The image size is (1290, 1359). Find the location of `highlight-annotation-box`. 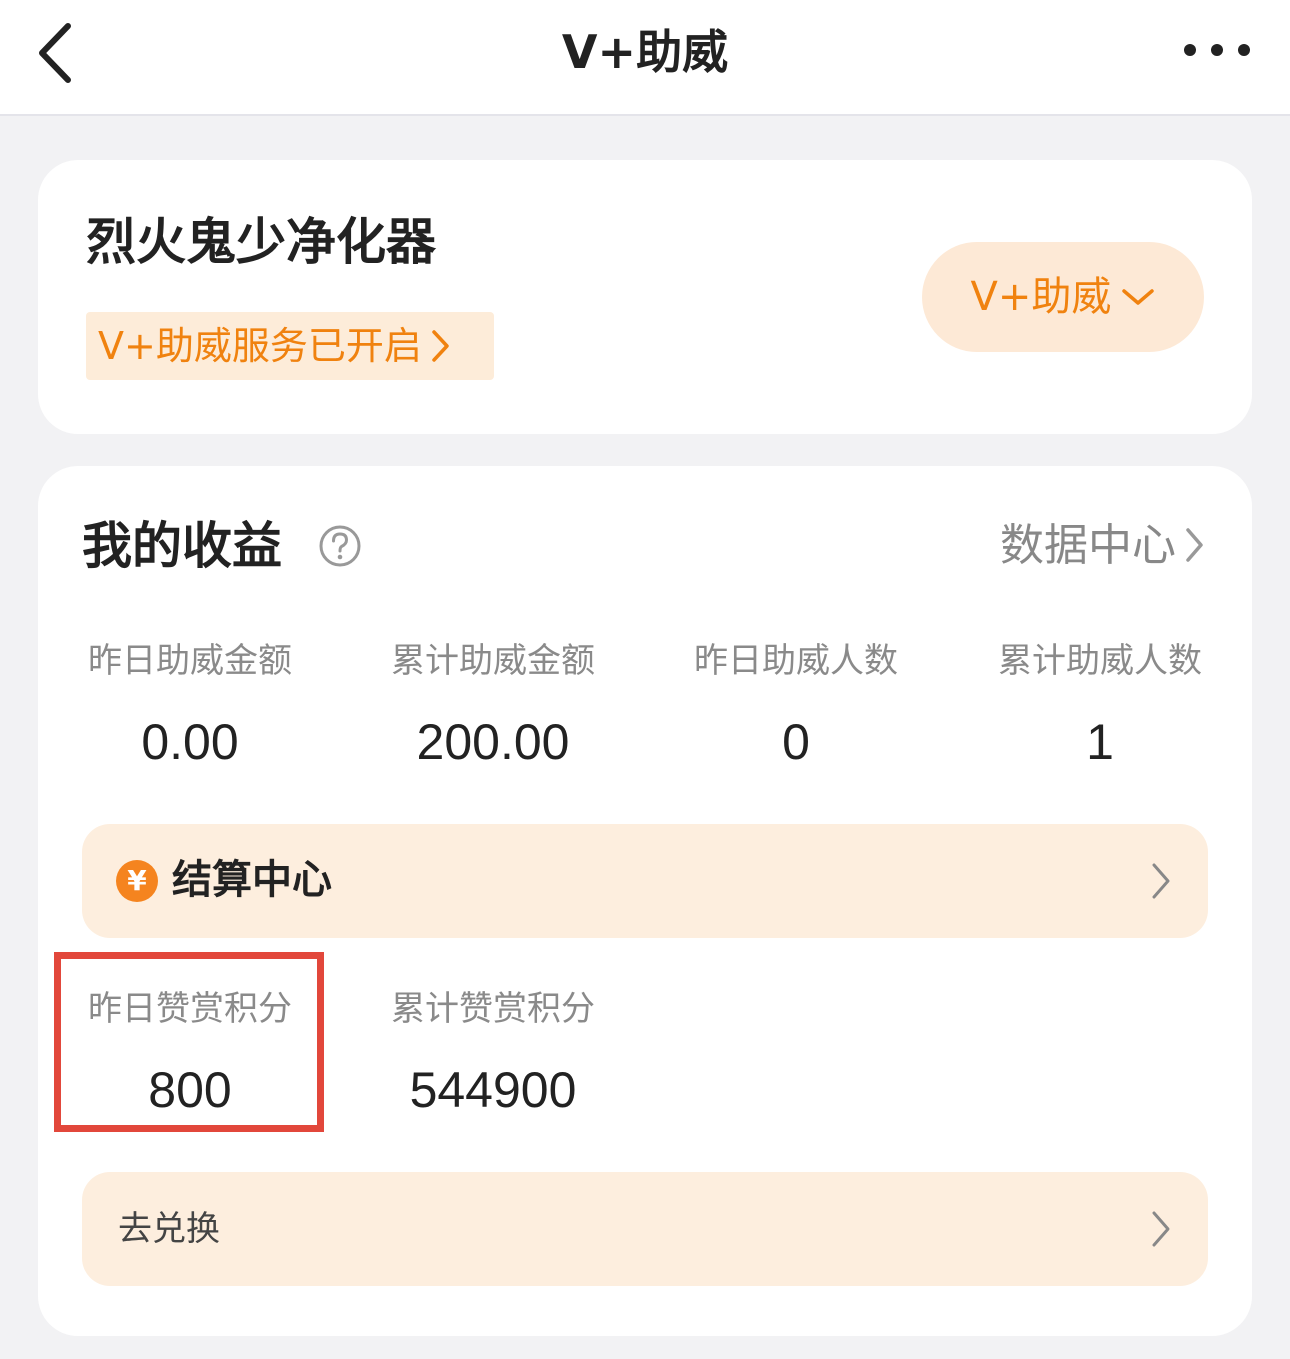

highlight-annotation-box is located at coordinates (189, 1042).